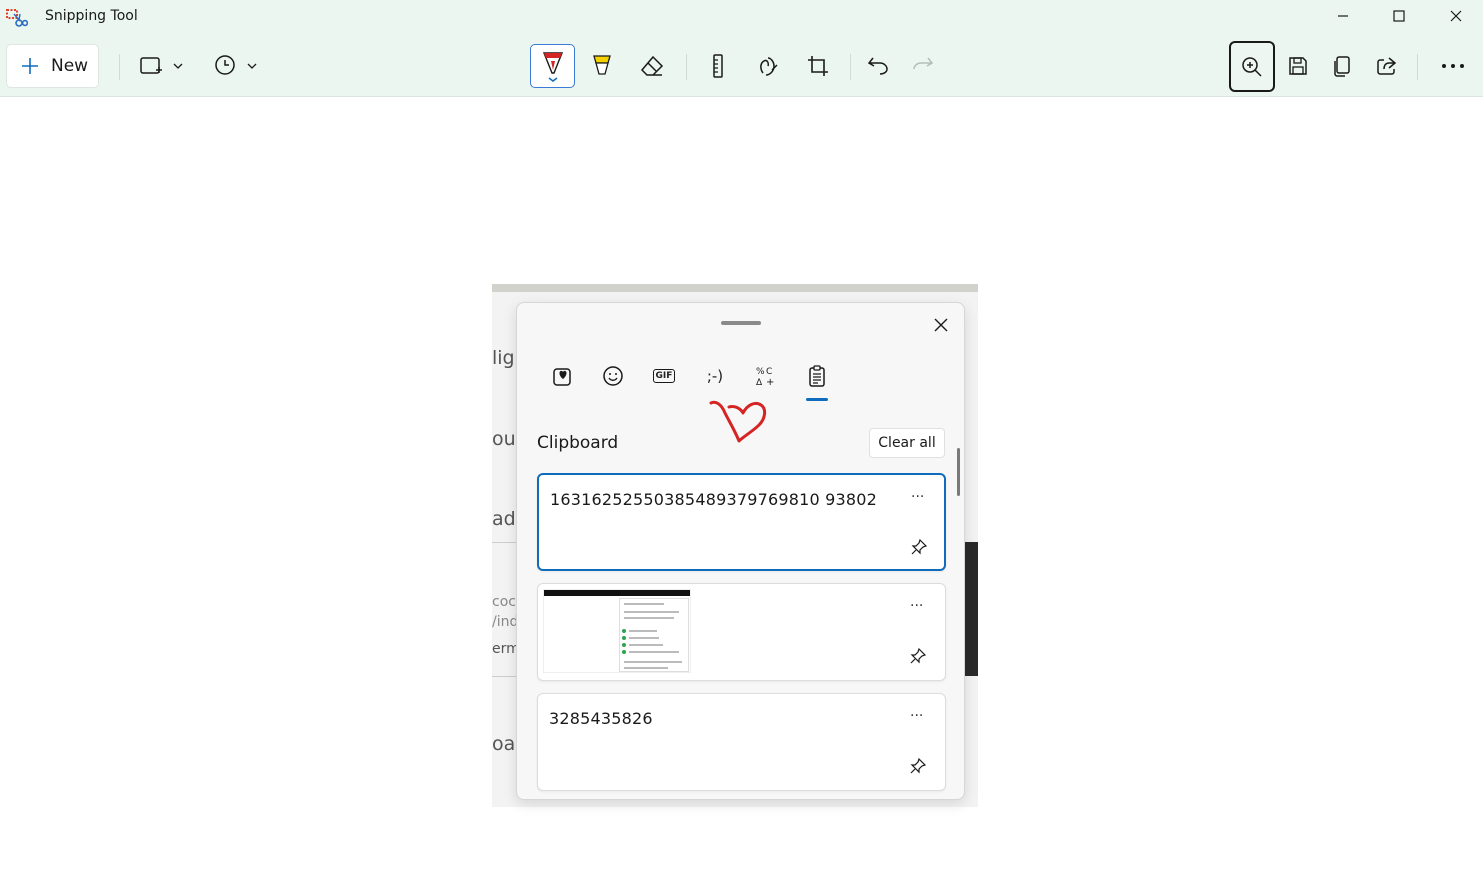  I want to click on snipping-tool-app-icon, so click(17, 18).